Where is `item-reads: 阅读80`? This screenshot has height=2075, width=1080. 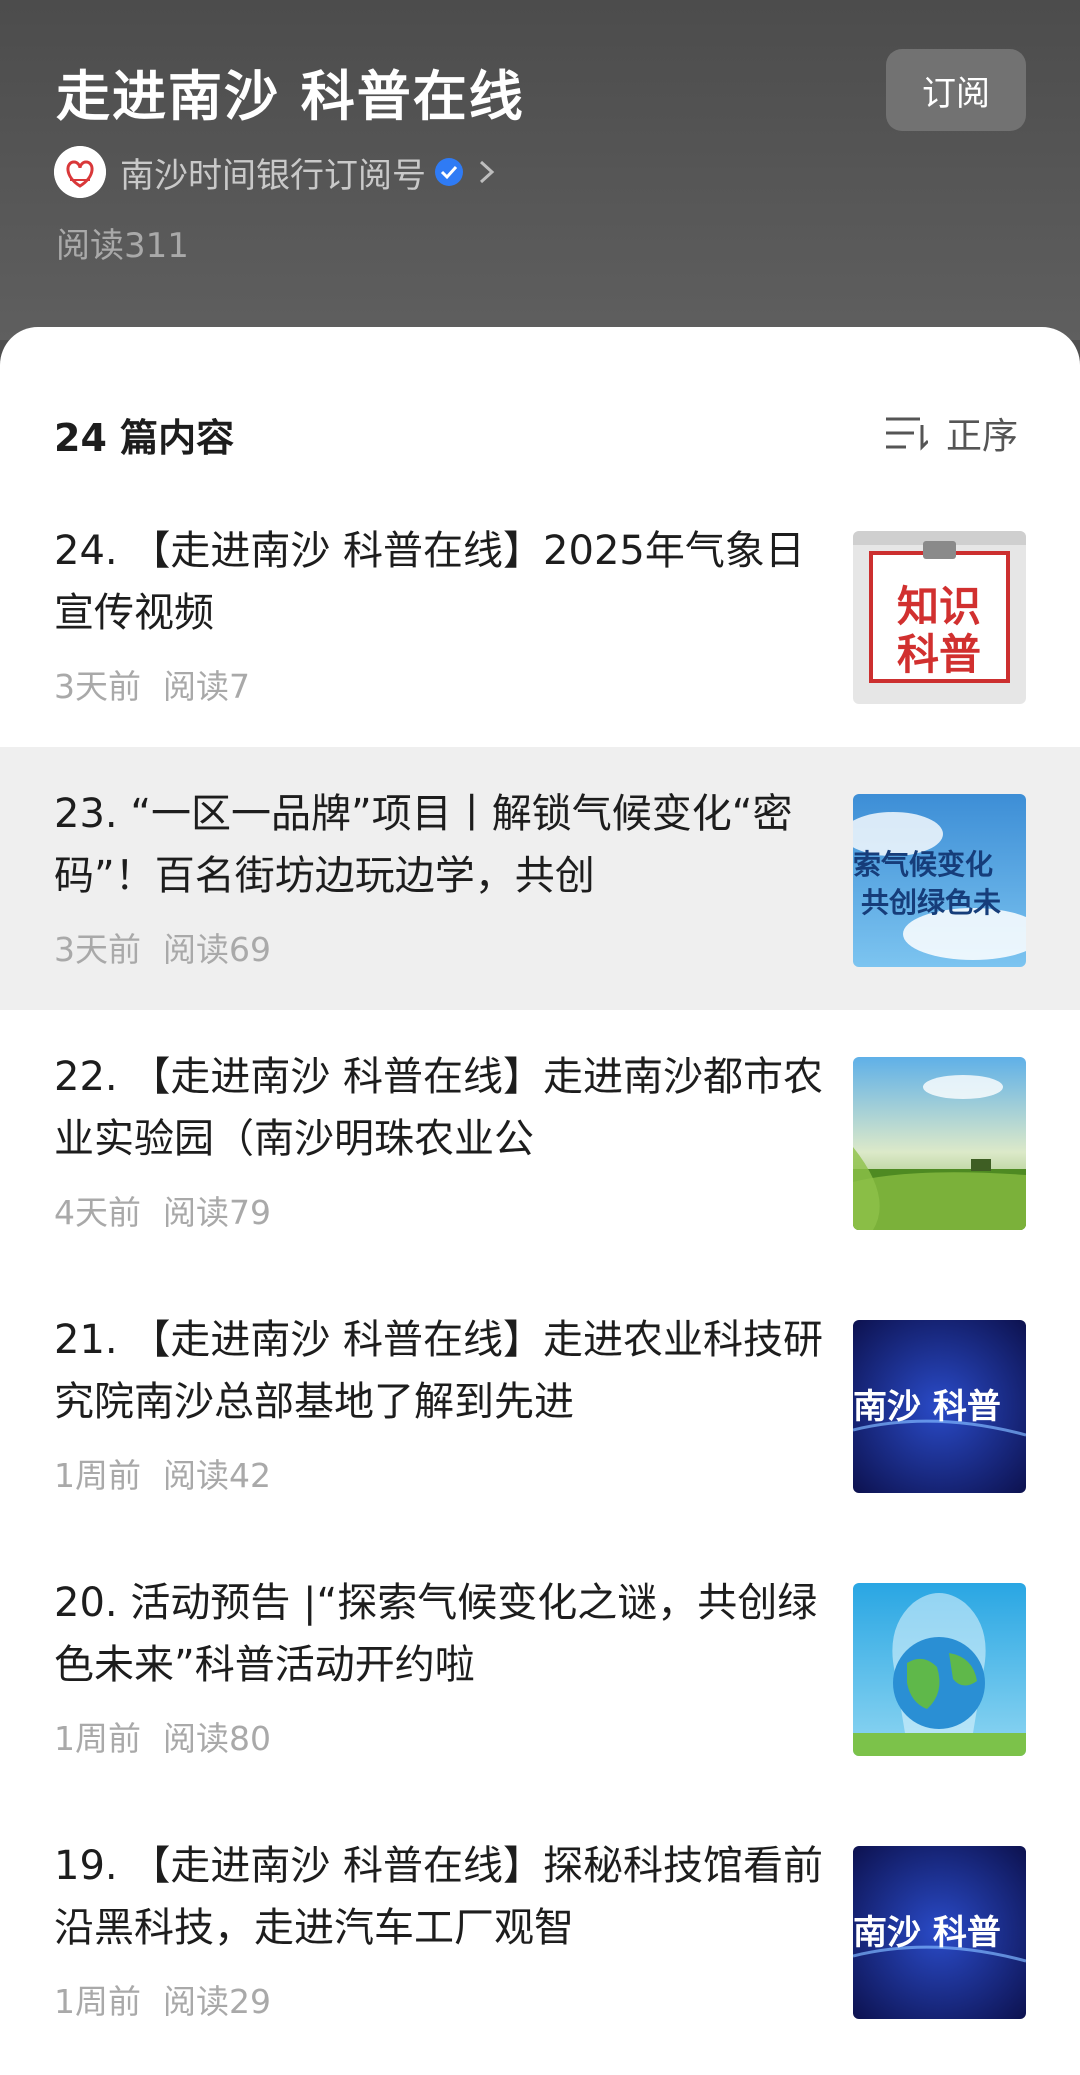 item-reads: 阅读80 is located at coordinates (217, 1738).